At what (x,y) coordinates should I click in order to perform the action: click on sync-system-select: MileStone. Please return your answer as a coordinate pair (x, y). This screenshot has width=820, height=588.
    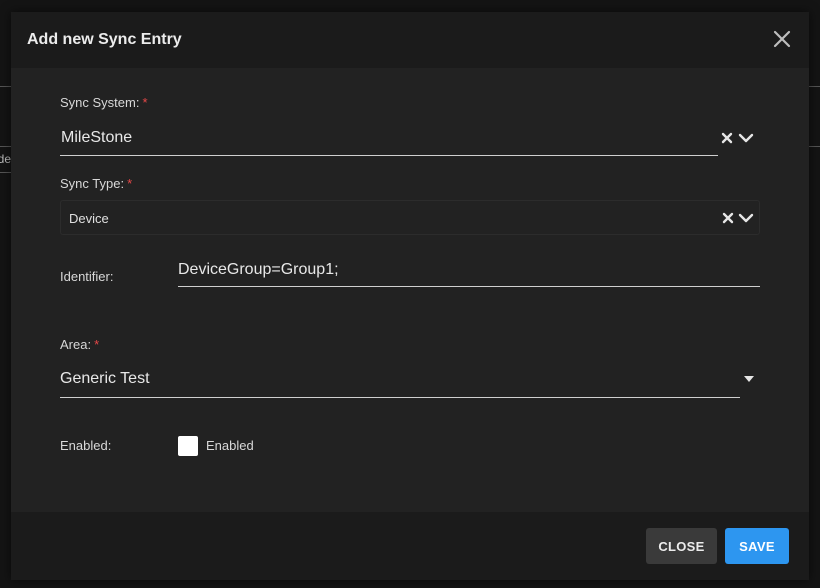
    Looking at the image, I should click on (389, 137).